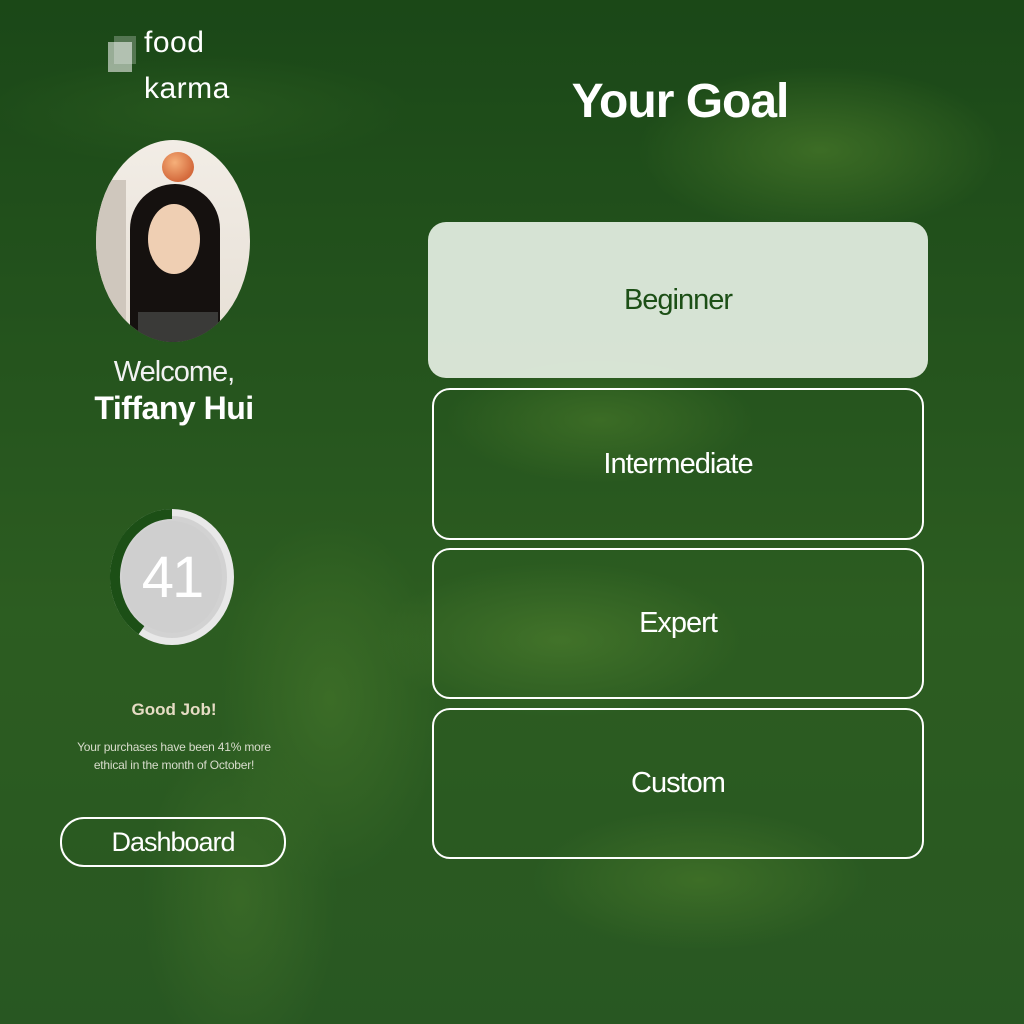 This screenshot has height=1024, width=1024. Describe the element at coordinates (173, 241) in the screenshot. I see `avatar` at that location.